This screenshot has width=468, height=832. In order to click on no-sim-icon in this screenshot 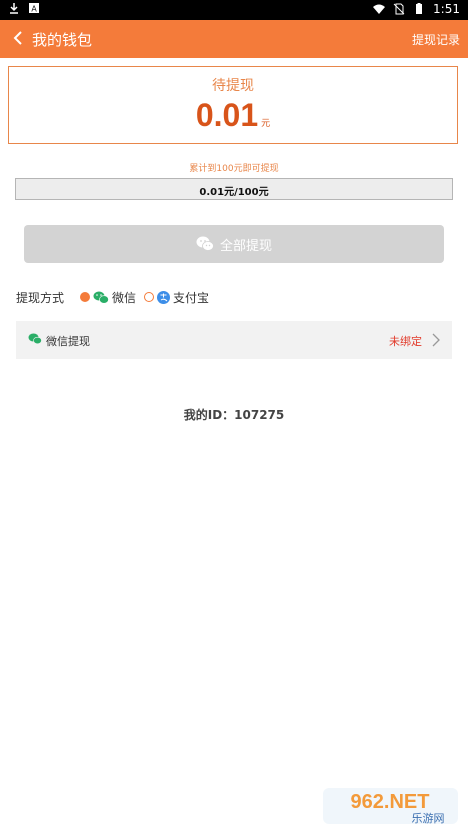, I will do `click(399, 9)`.